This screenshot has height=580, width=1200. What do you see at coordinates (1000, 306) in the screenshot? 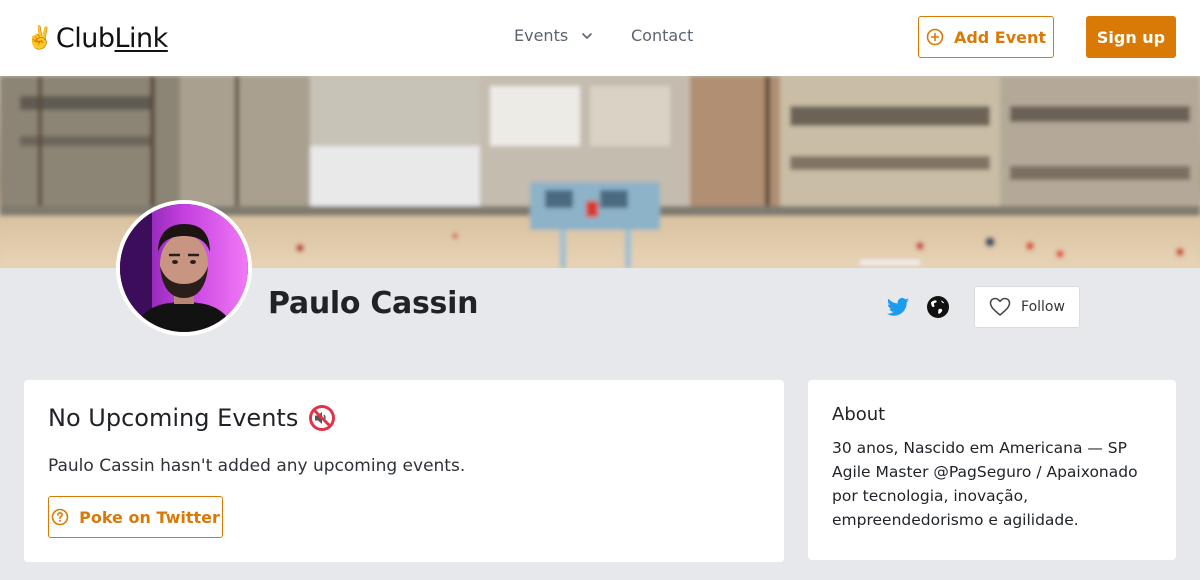
I see `heart-icon` at bounding box center [1000, 306].